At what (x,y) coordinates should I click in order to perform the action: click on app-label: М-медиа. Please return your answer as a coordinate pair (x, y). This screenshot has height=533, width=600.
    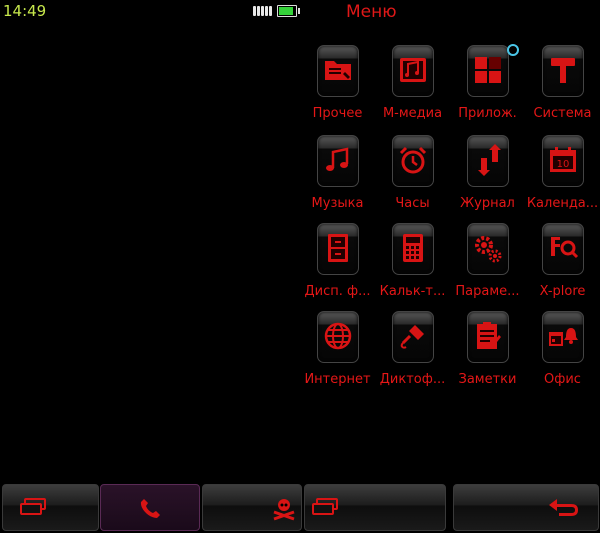
    Looking at the image, I should click on (412, 113).